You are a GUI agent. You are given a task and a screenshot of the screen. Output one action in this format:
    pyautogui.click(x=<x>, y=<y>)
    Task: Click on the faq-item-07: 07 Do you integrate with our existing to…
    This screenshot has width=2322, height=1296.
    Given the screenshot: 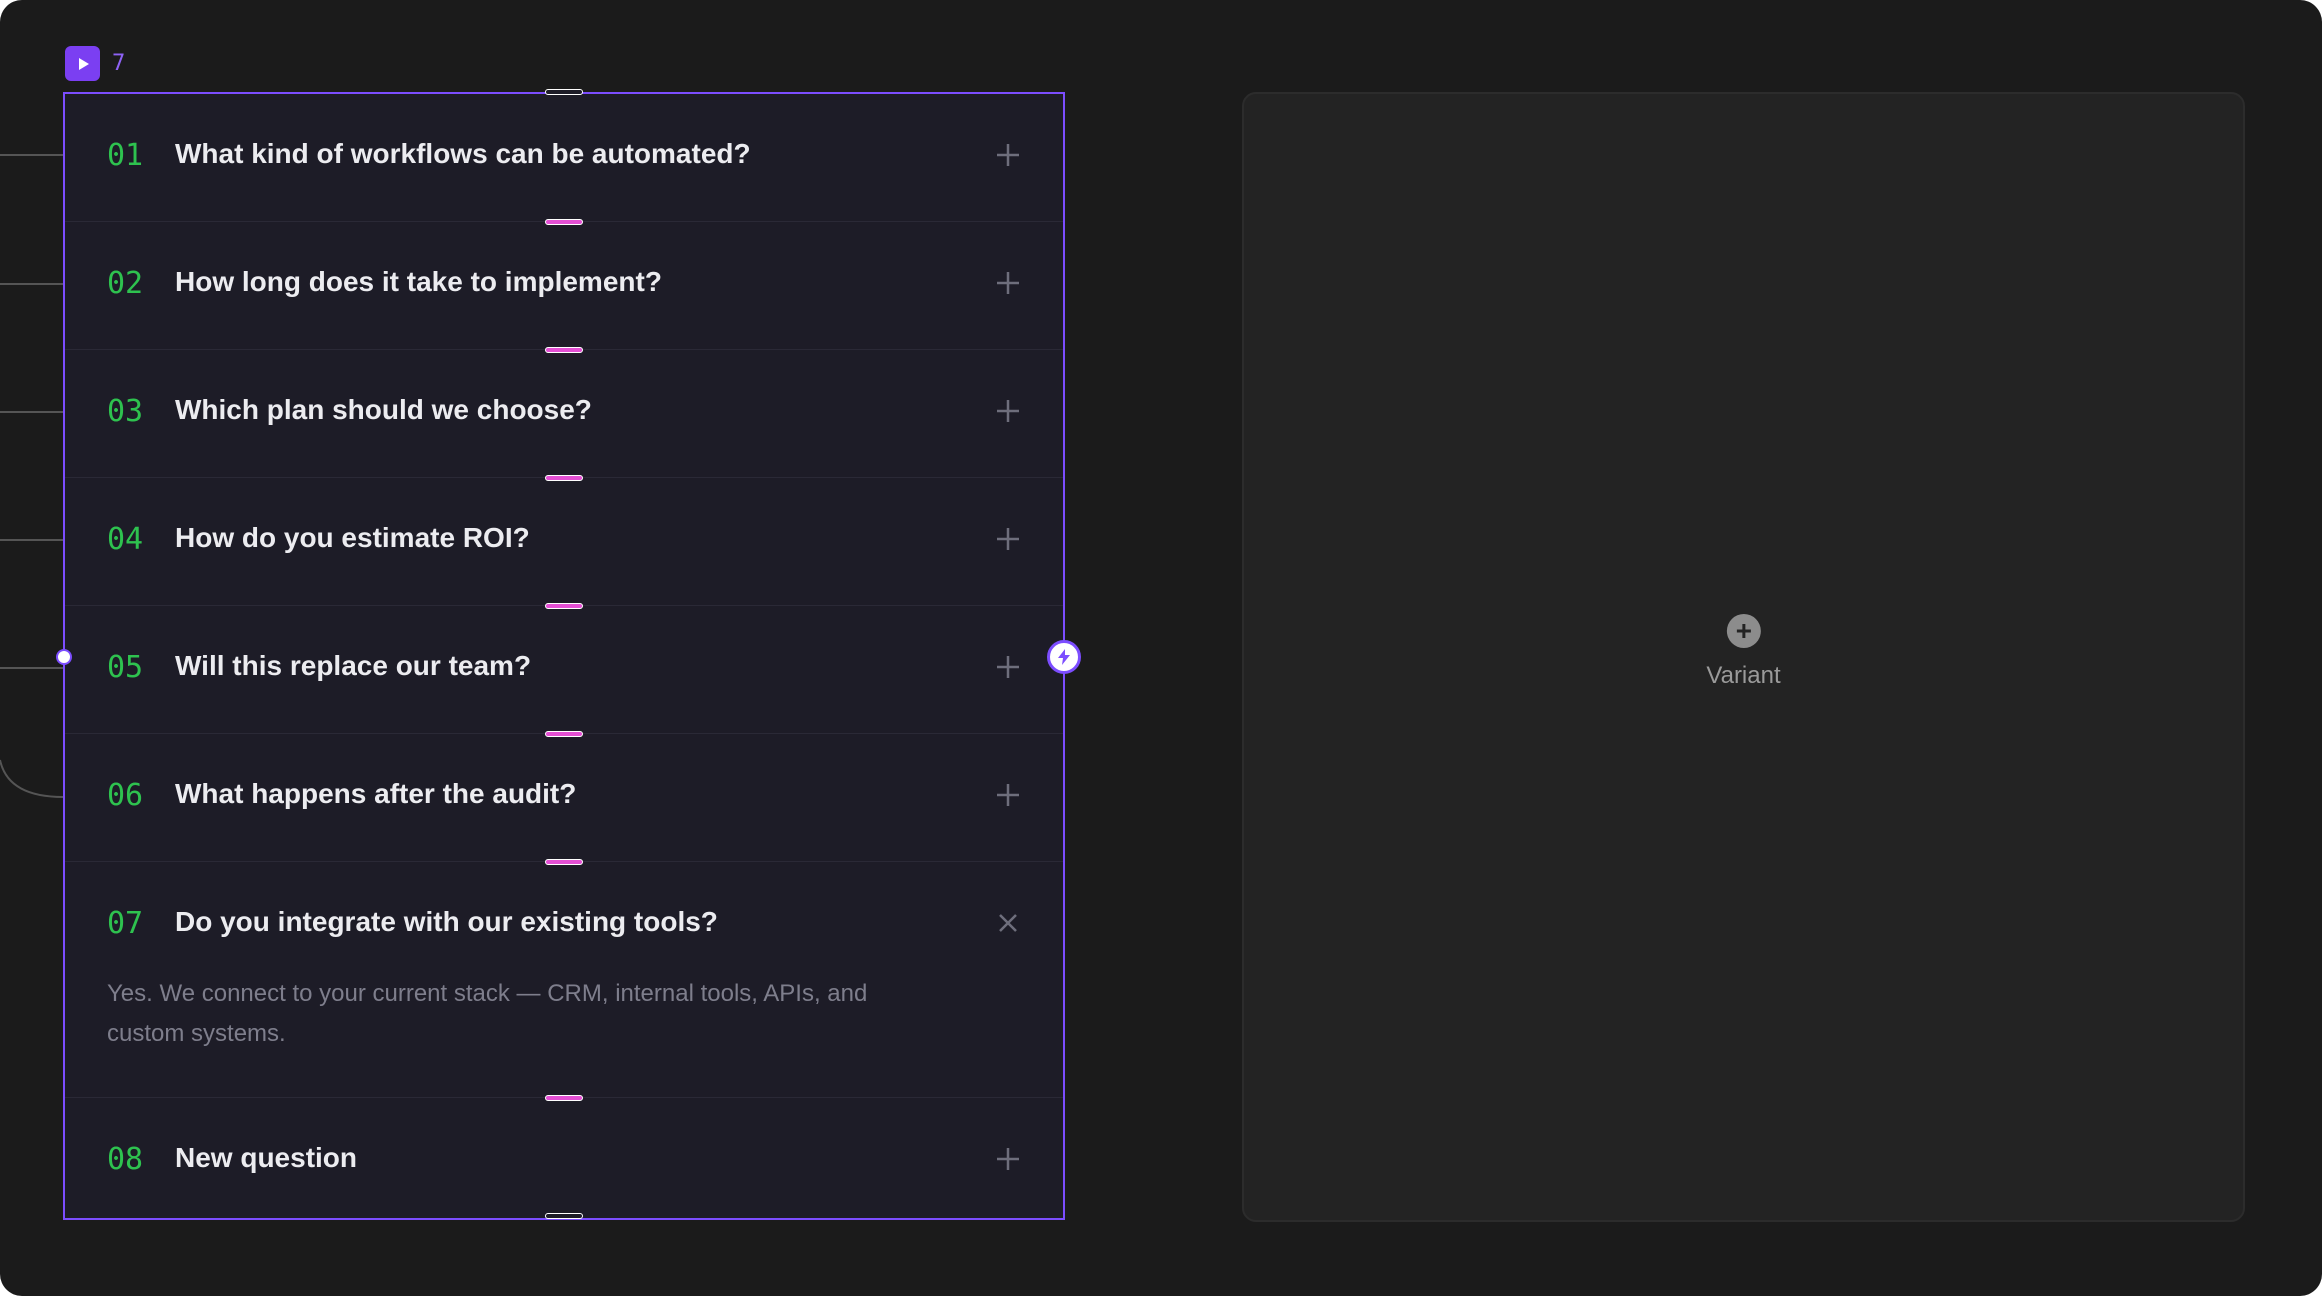 What is the action you would take?
    pyautogui.click(x=564, y=980)
    